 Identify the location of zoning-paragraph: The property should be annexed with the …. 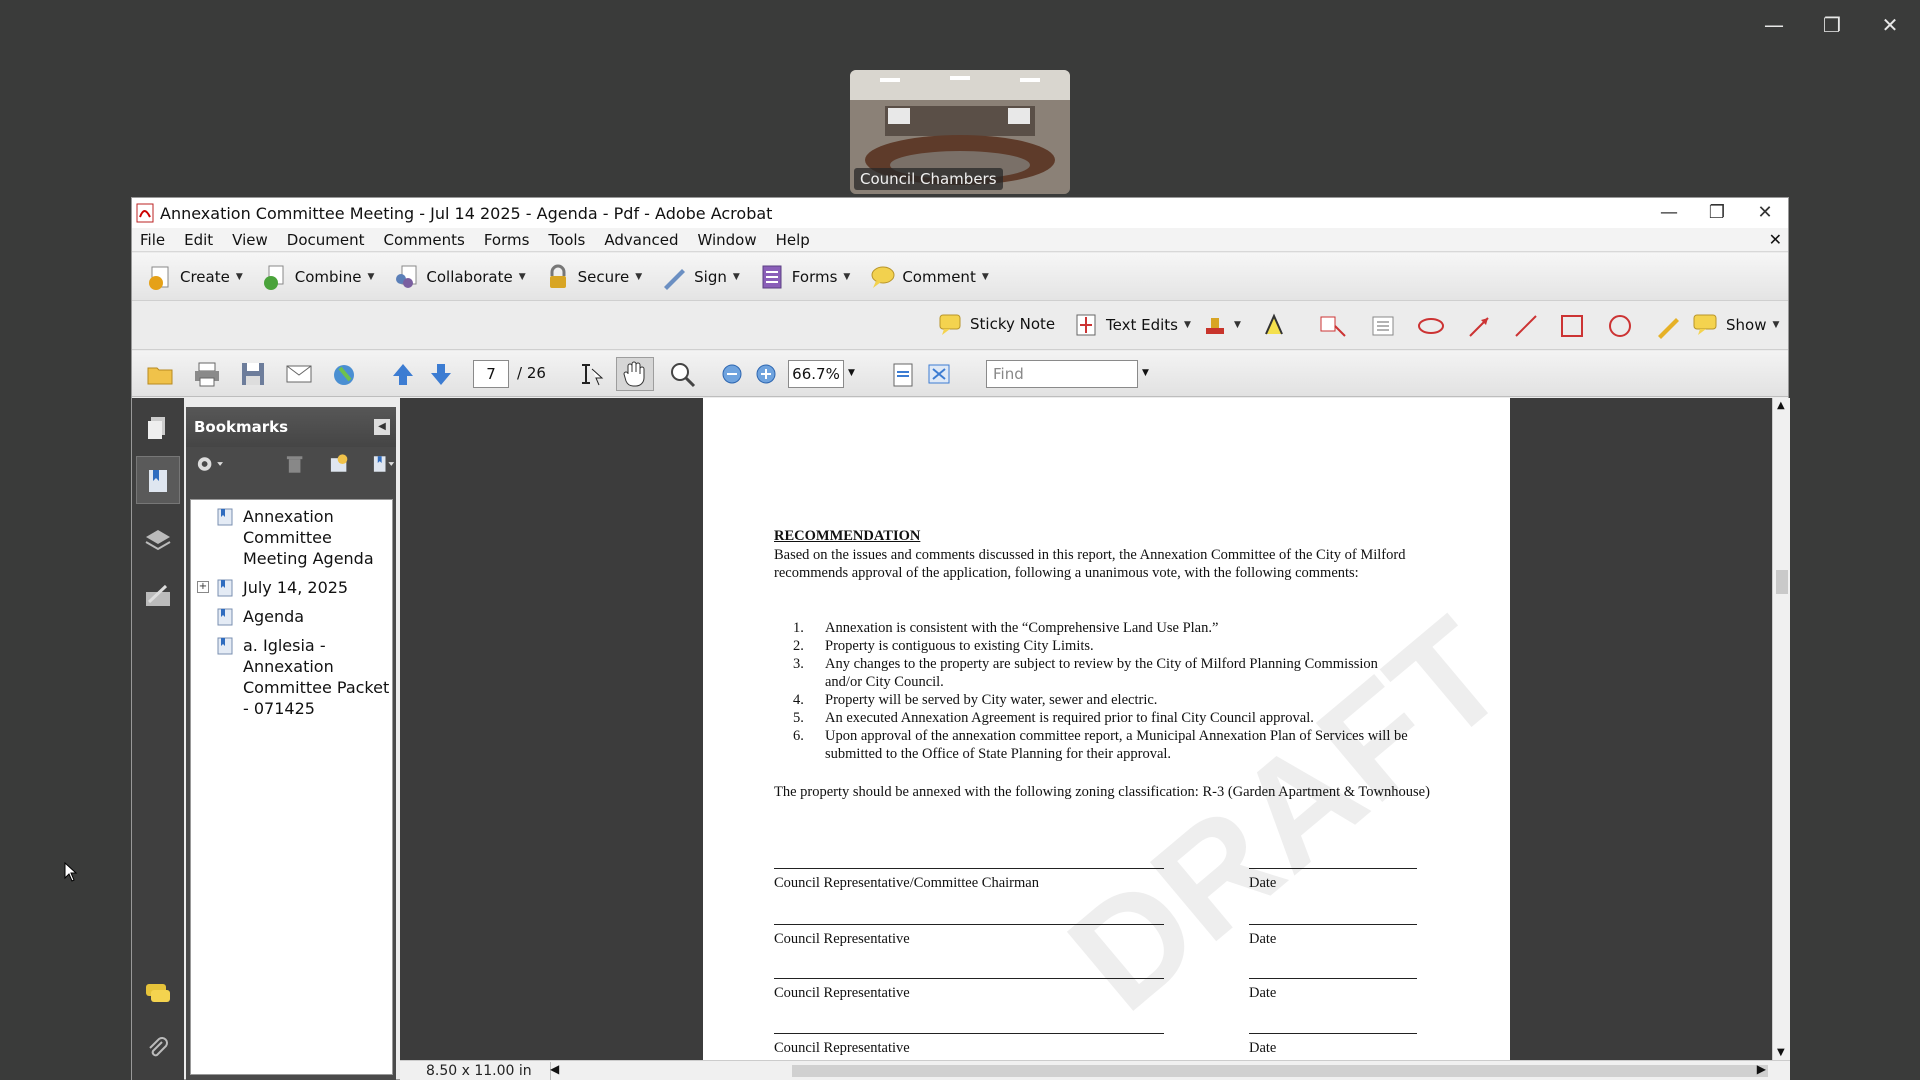
(1102, 792).